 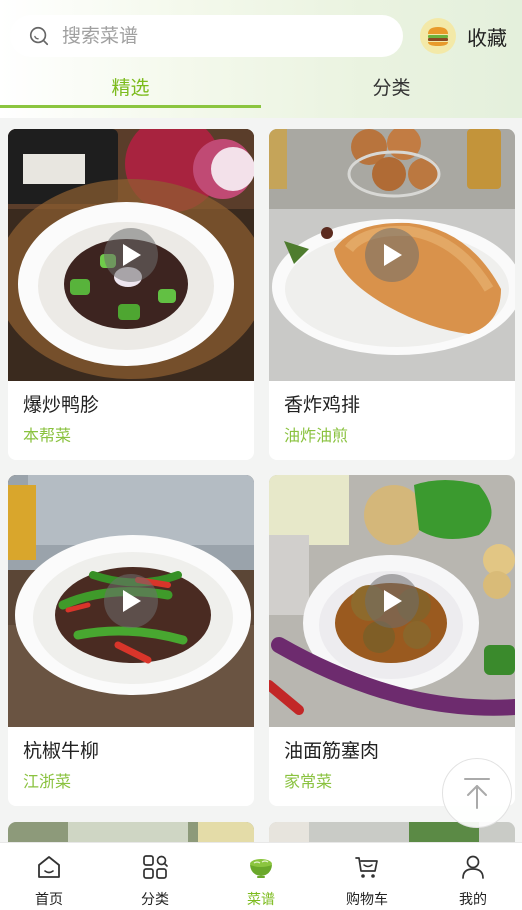 I want to click on nav-label: 购物车, so click(x=367, y=900).